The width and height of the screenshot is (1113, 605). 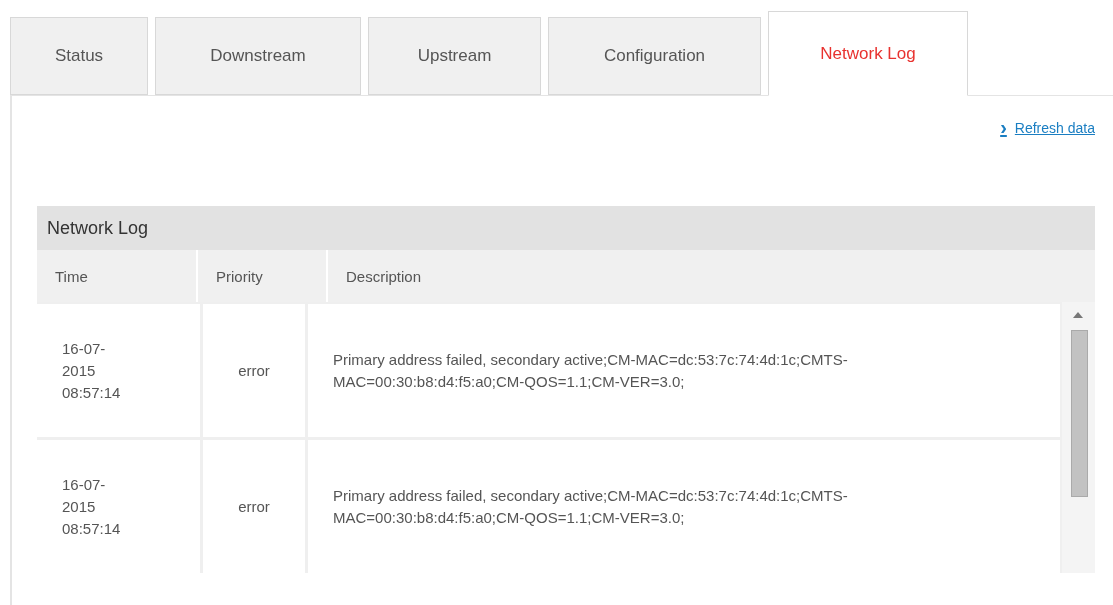 I want to click on refresh-data-link: › Refresh data, so click(x=1047, y=127).